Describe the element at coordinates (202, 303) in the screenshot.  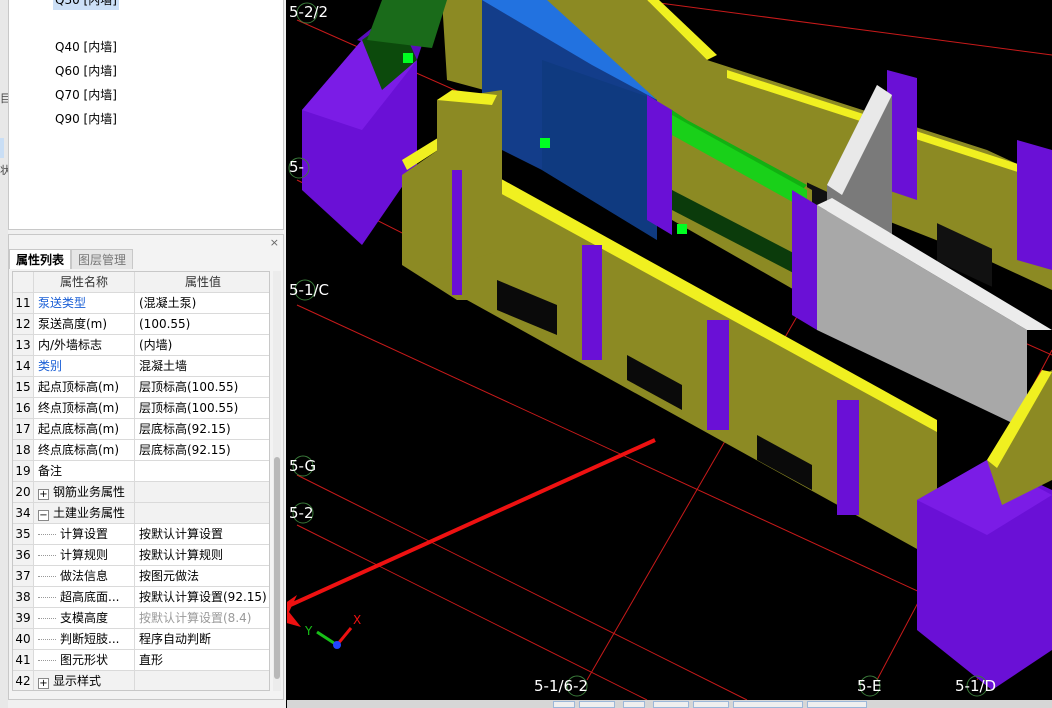
I see `row-value: (混凝土泵)` at that location.